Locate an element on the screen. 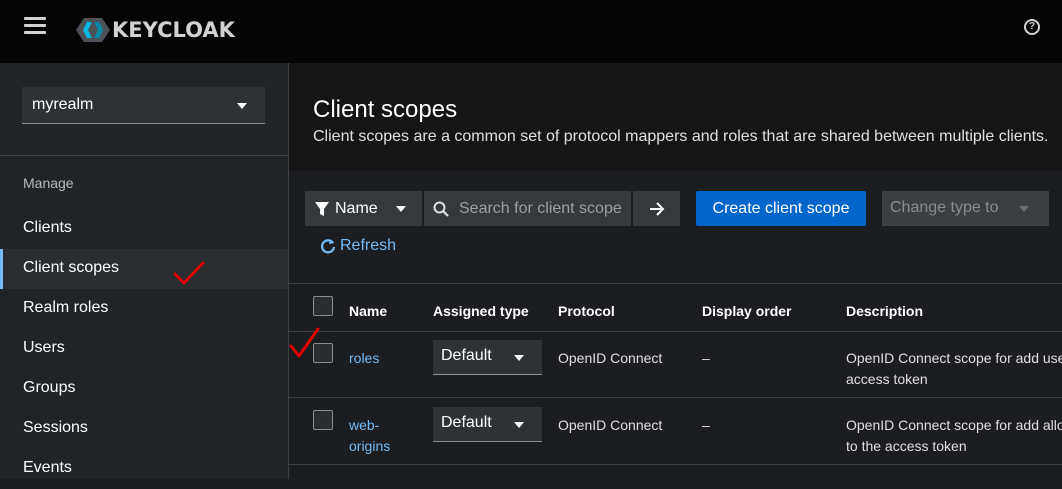  realm-selector: myrealm is located at coordinates (143, 105).